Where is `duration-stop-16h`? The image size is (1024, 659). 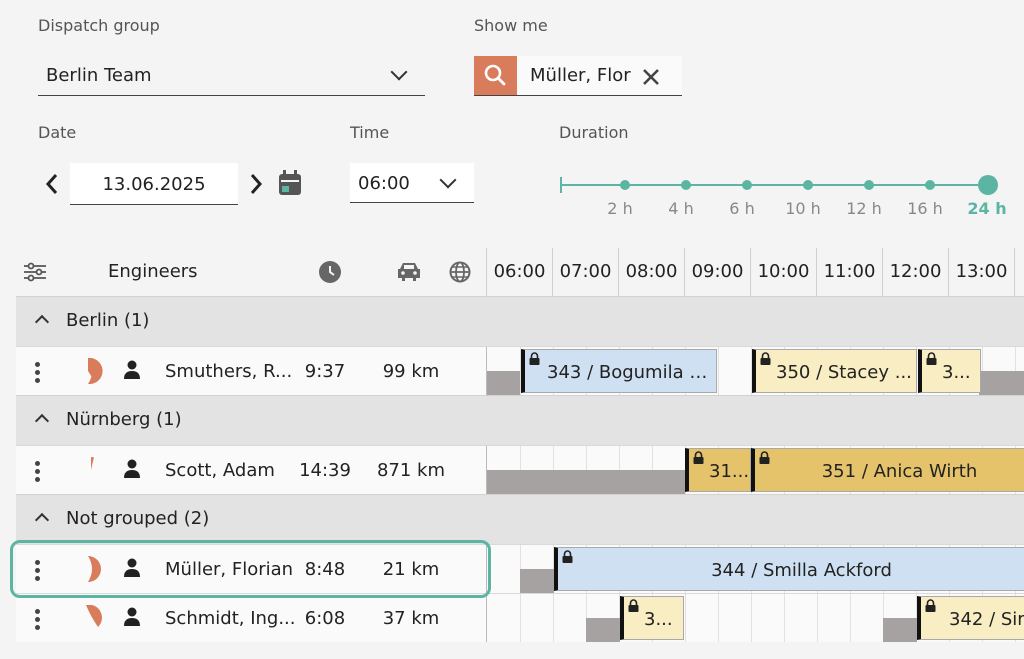
duration-stop-16h is located at coordinates (930, 185).